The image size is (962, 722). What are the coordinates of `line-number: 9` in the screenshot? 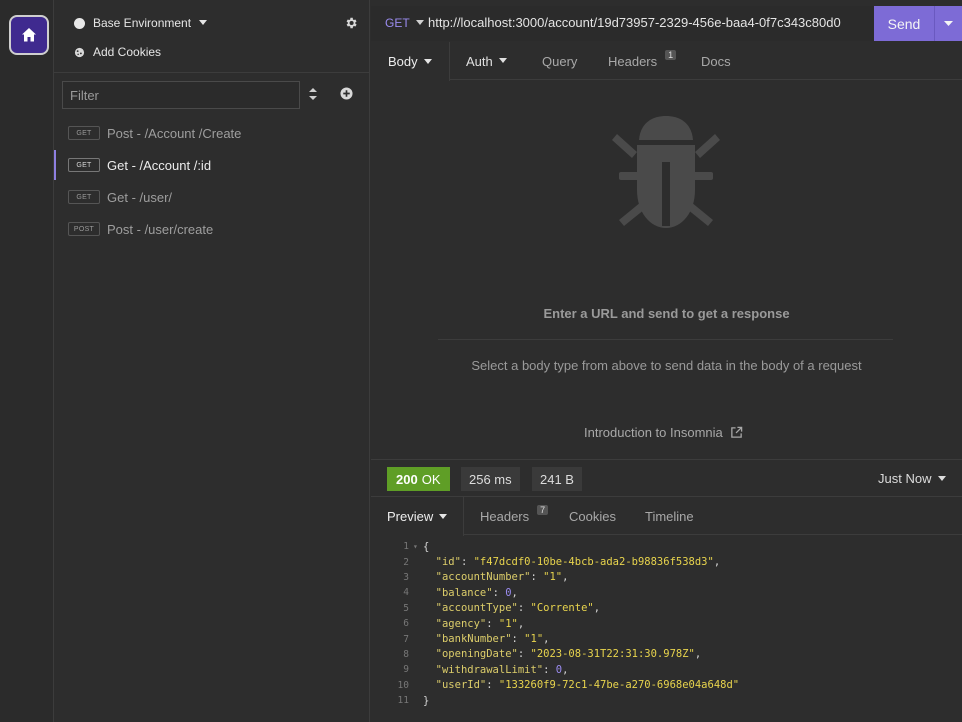 It's located at (406, 670).